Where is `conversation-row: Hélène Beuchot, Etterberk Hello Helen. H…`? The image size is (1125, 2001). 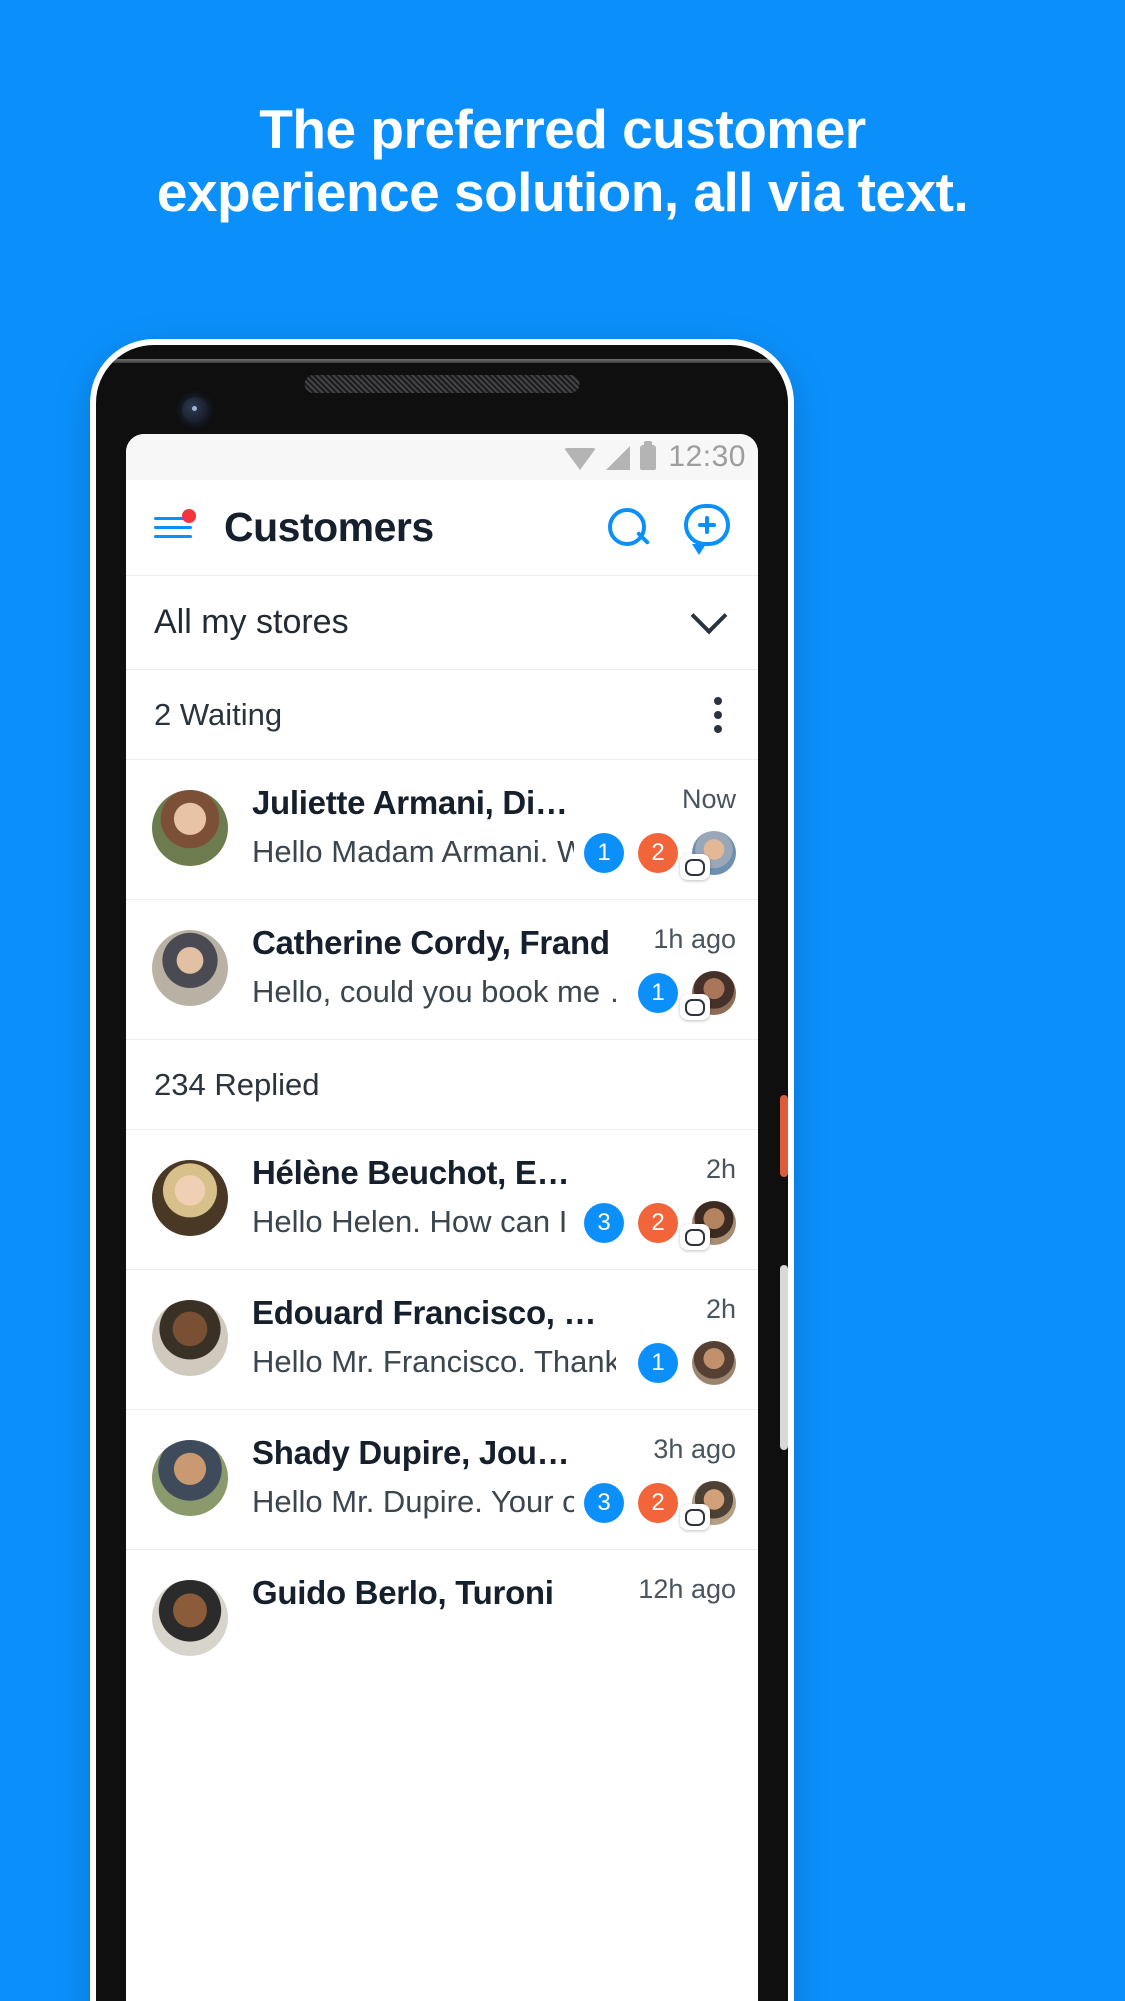
conversation-row: Hélène Beuchot, Etterberk Hello Helen. H… is located at coordinates (442, 1199).